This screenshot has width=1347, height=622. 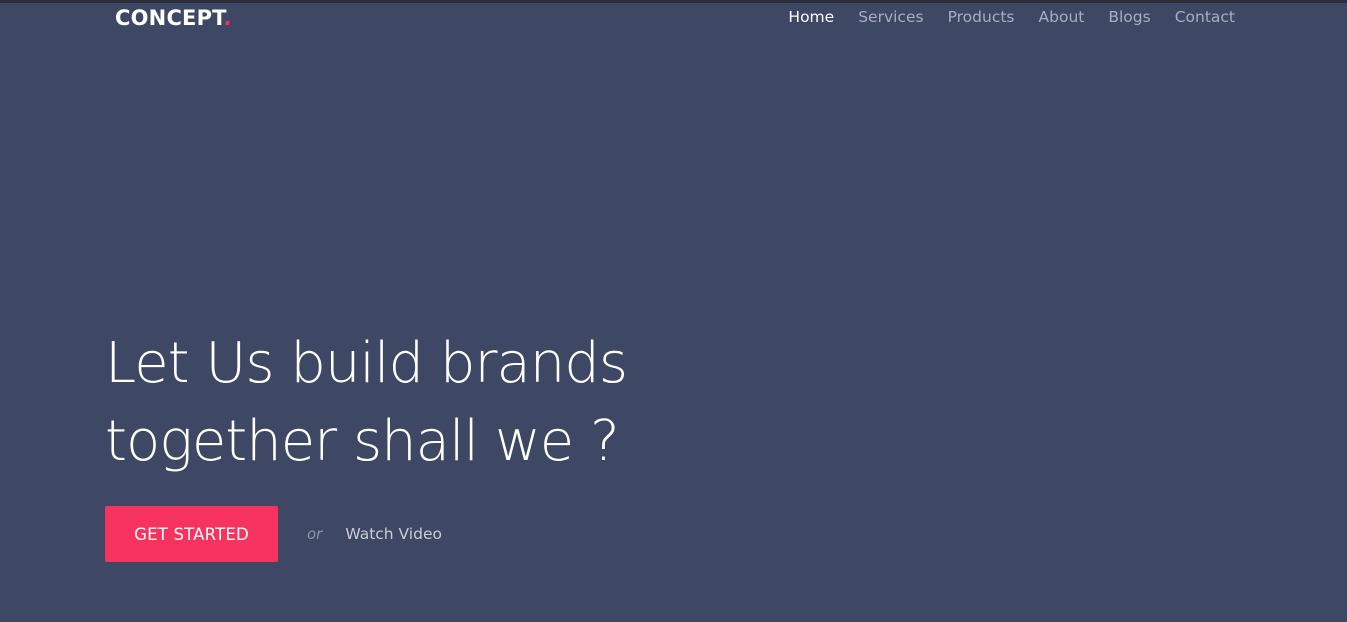 What do you see at coordinates (1129, 17) in the screenshot?
I see `nav-item-blogs: Blogs` at bounding box center [1129, 17].